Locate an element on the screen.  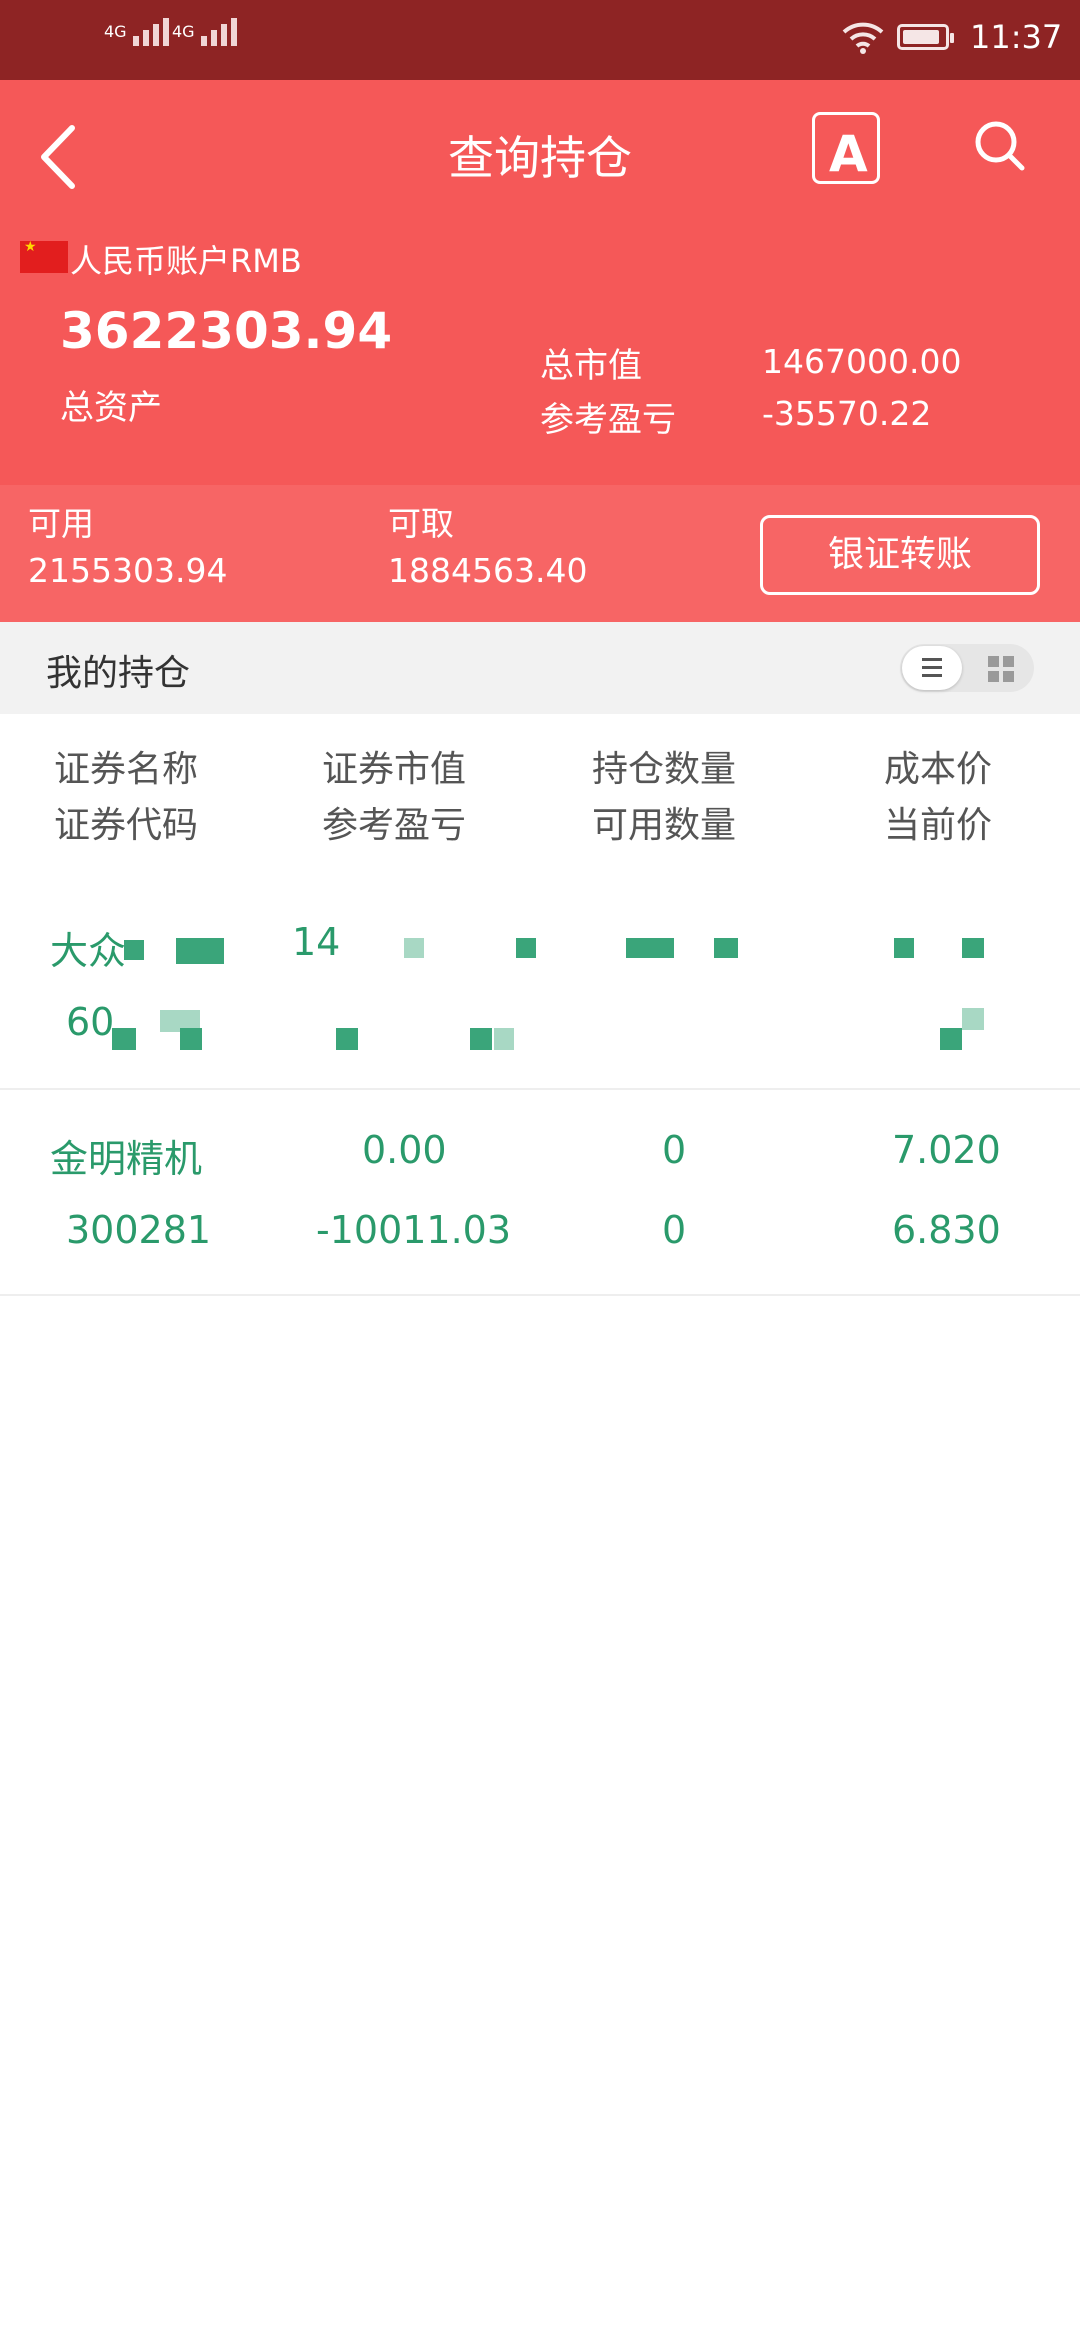
withdrawable-label: 可取 is located at coordinates (421, 523).